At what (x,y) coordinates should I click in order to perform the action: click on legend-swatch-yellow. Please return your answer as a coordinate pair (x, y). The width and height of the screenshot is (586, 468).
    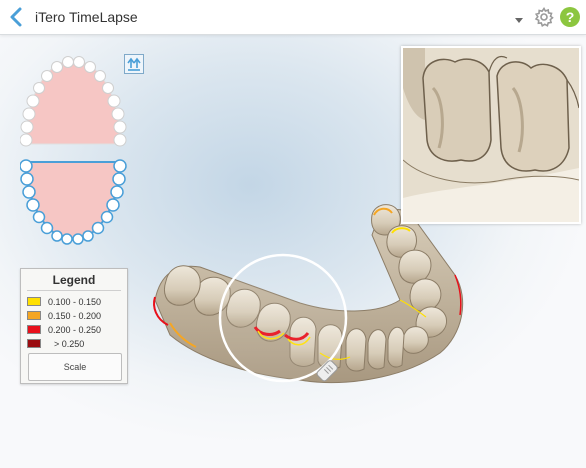
    Looking at the image, I should click on (34, 301).